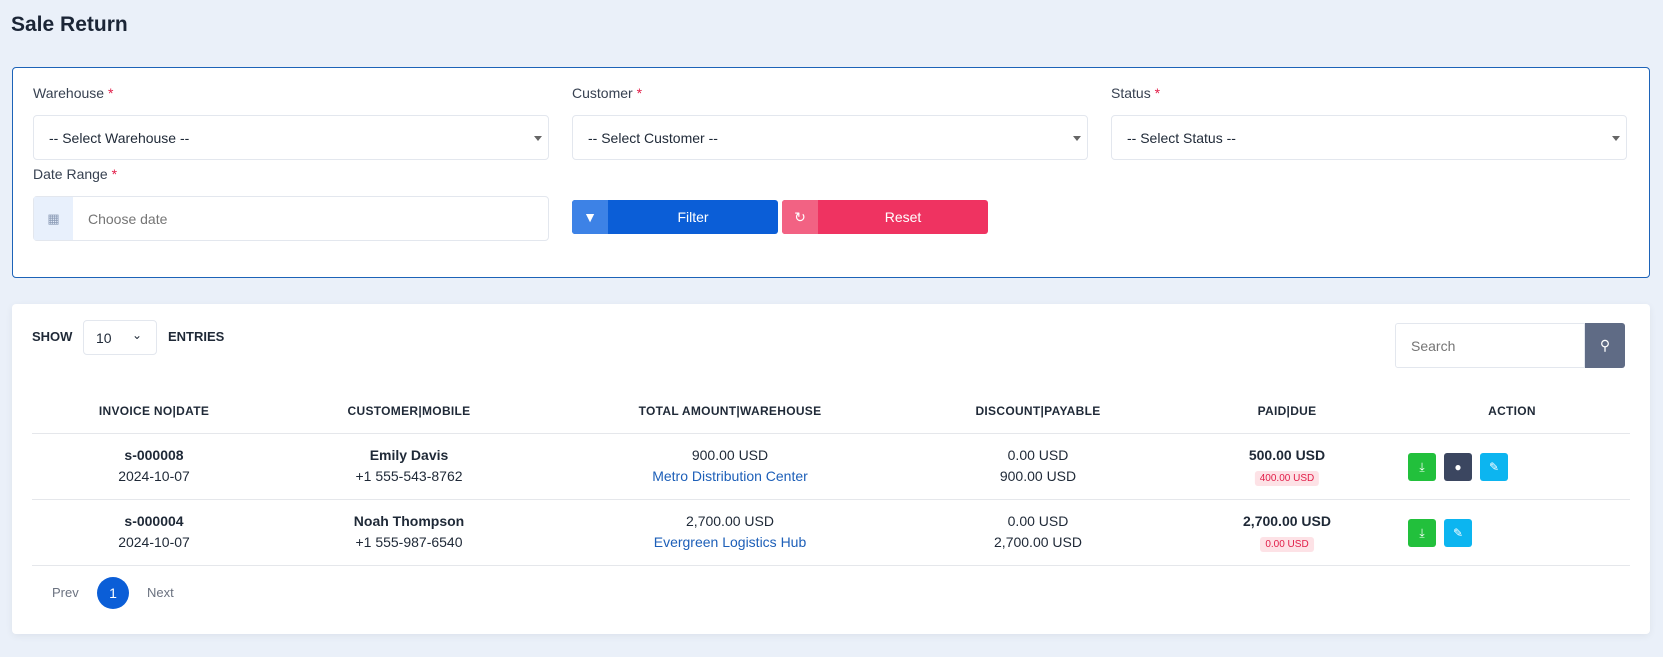 The image size is (1663, 657). I want to click on col-invoice: INVOICE NO|DATE, so click(154, 411).